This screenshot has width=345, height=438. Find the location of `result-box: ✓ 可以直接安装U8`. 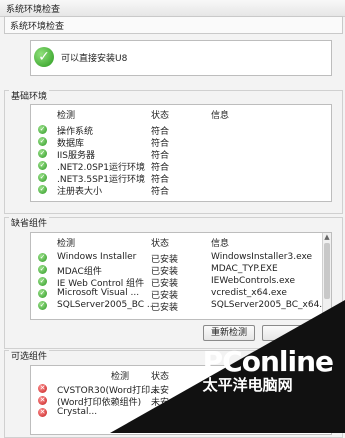

result-box: ✓ 可以直接安装U8 is located at coordinates (181, 58).